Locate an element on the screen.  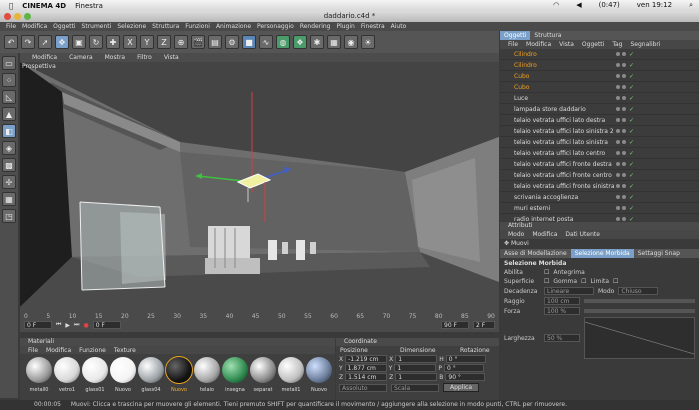
scale-icon: ▣ is located at coordinates (79, 42).